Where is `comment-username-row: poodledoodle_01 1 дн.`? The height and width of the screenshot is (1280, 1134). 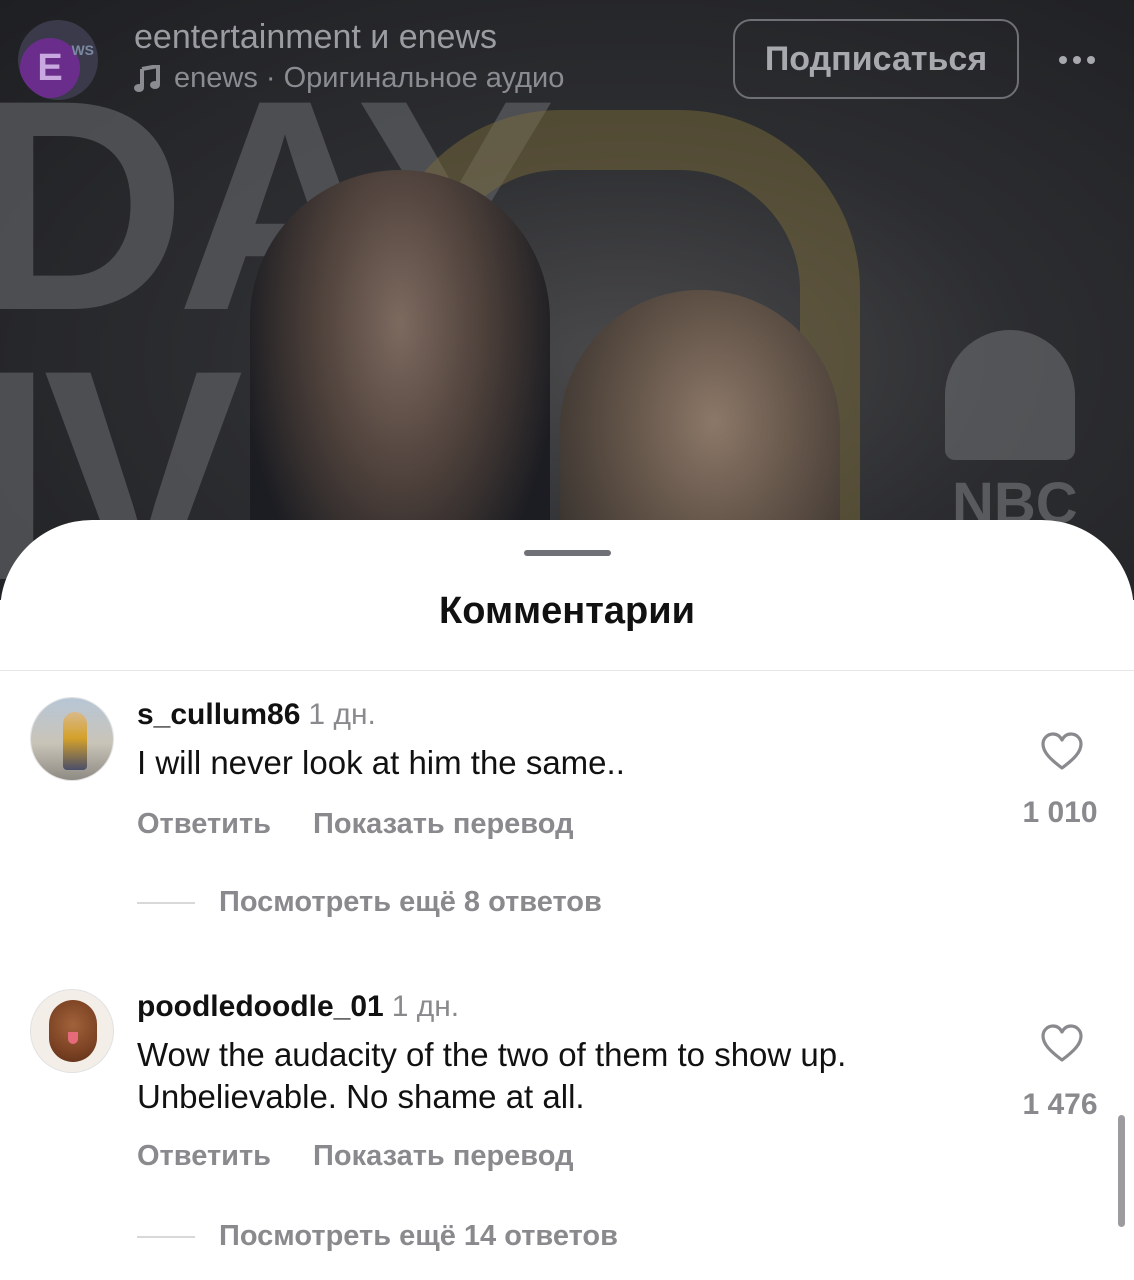
comment-username-row: poodledoodle_01 1 дн. is located at coordinates (298, 1007).